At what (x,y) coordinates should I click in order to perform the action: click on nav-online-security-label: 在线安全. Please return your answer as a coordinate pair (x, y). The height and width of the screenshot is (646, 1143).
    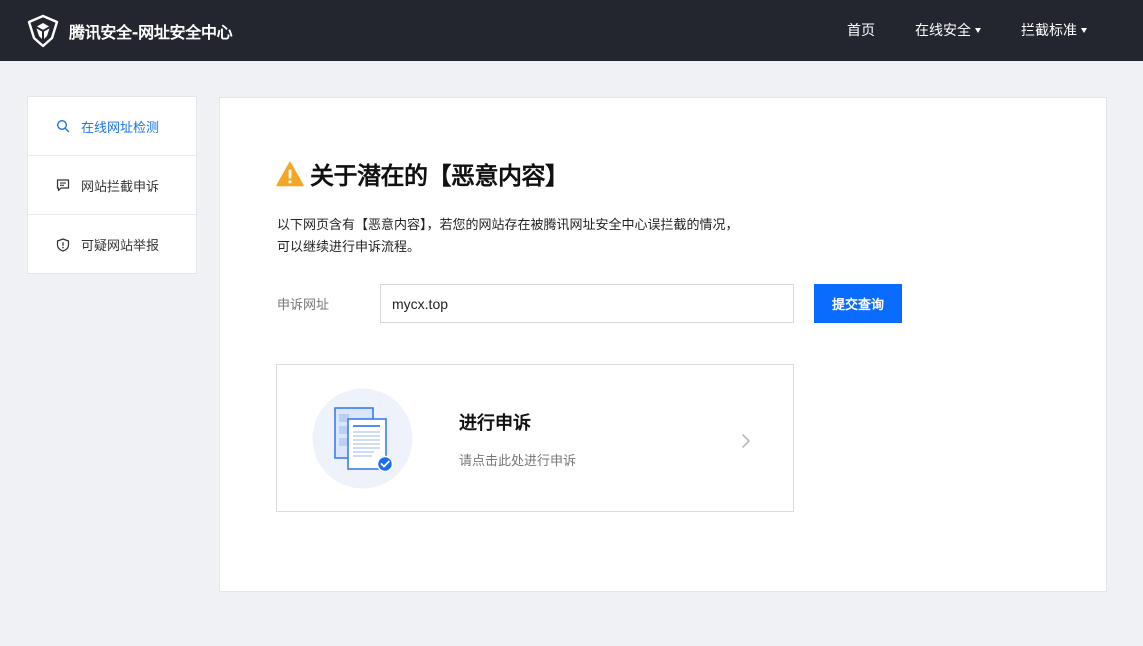
    Looking at the image, I should click on (943, 31).